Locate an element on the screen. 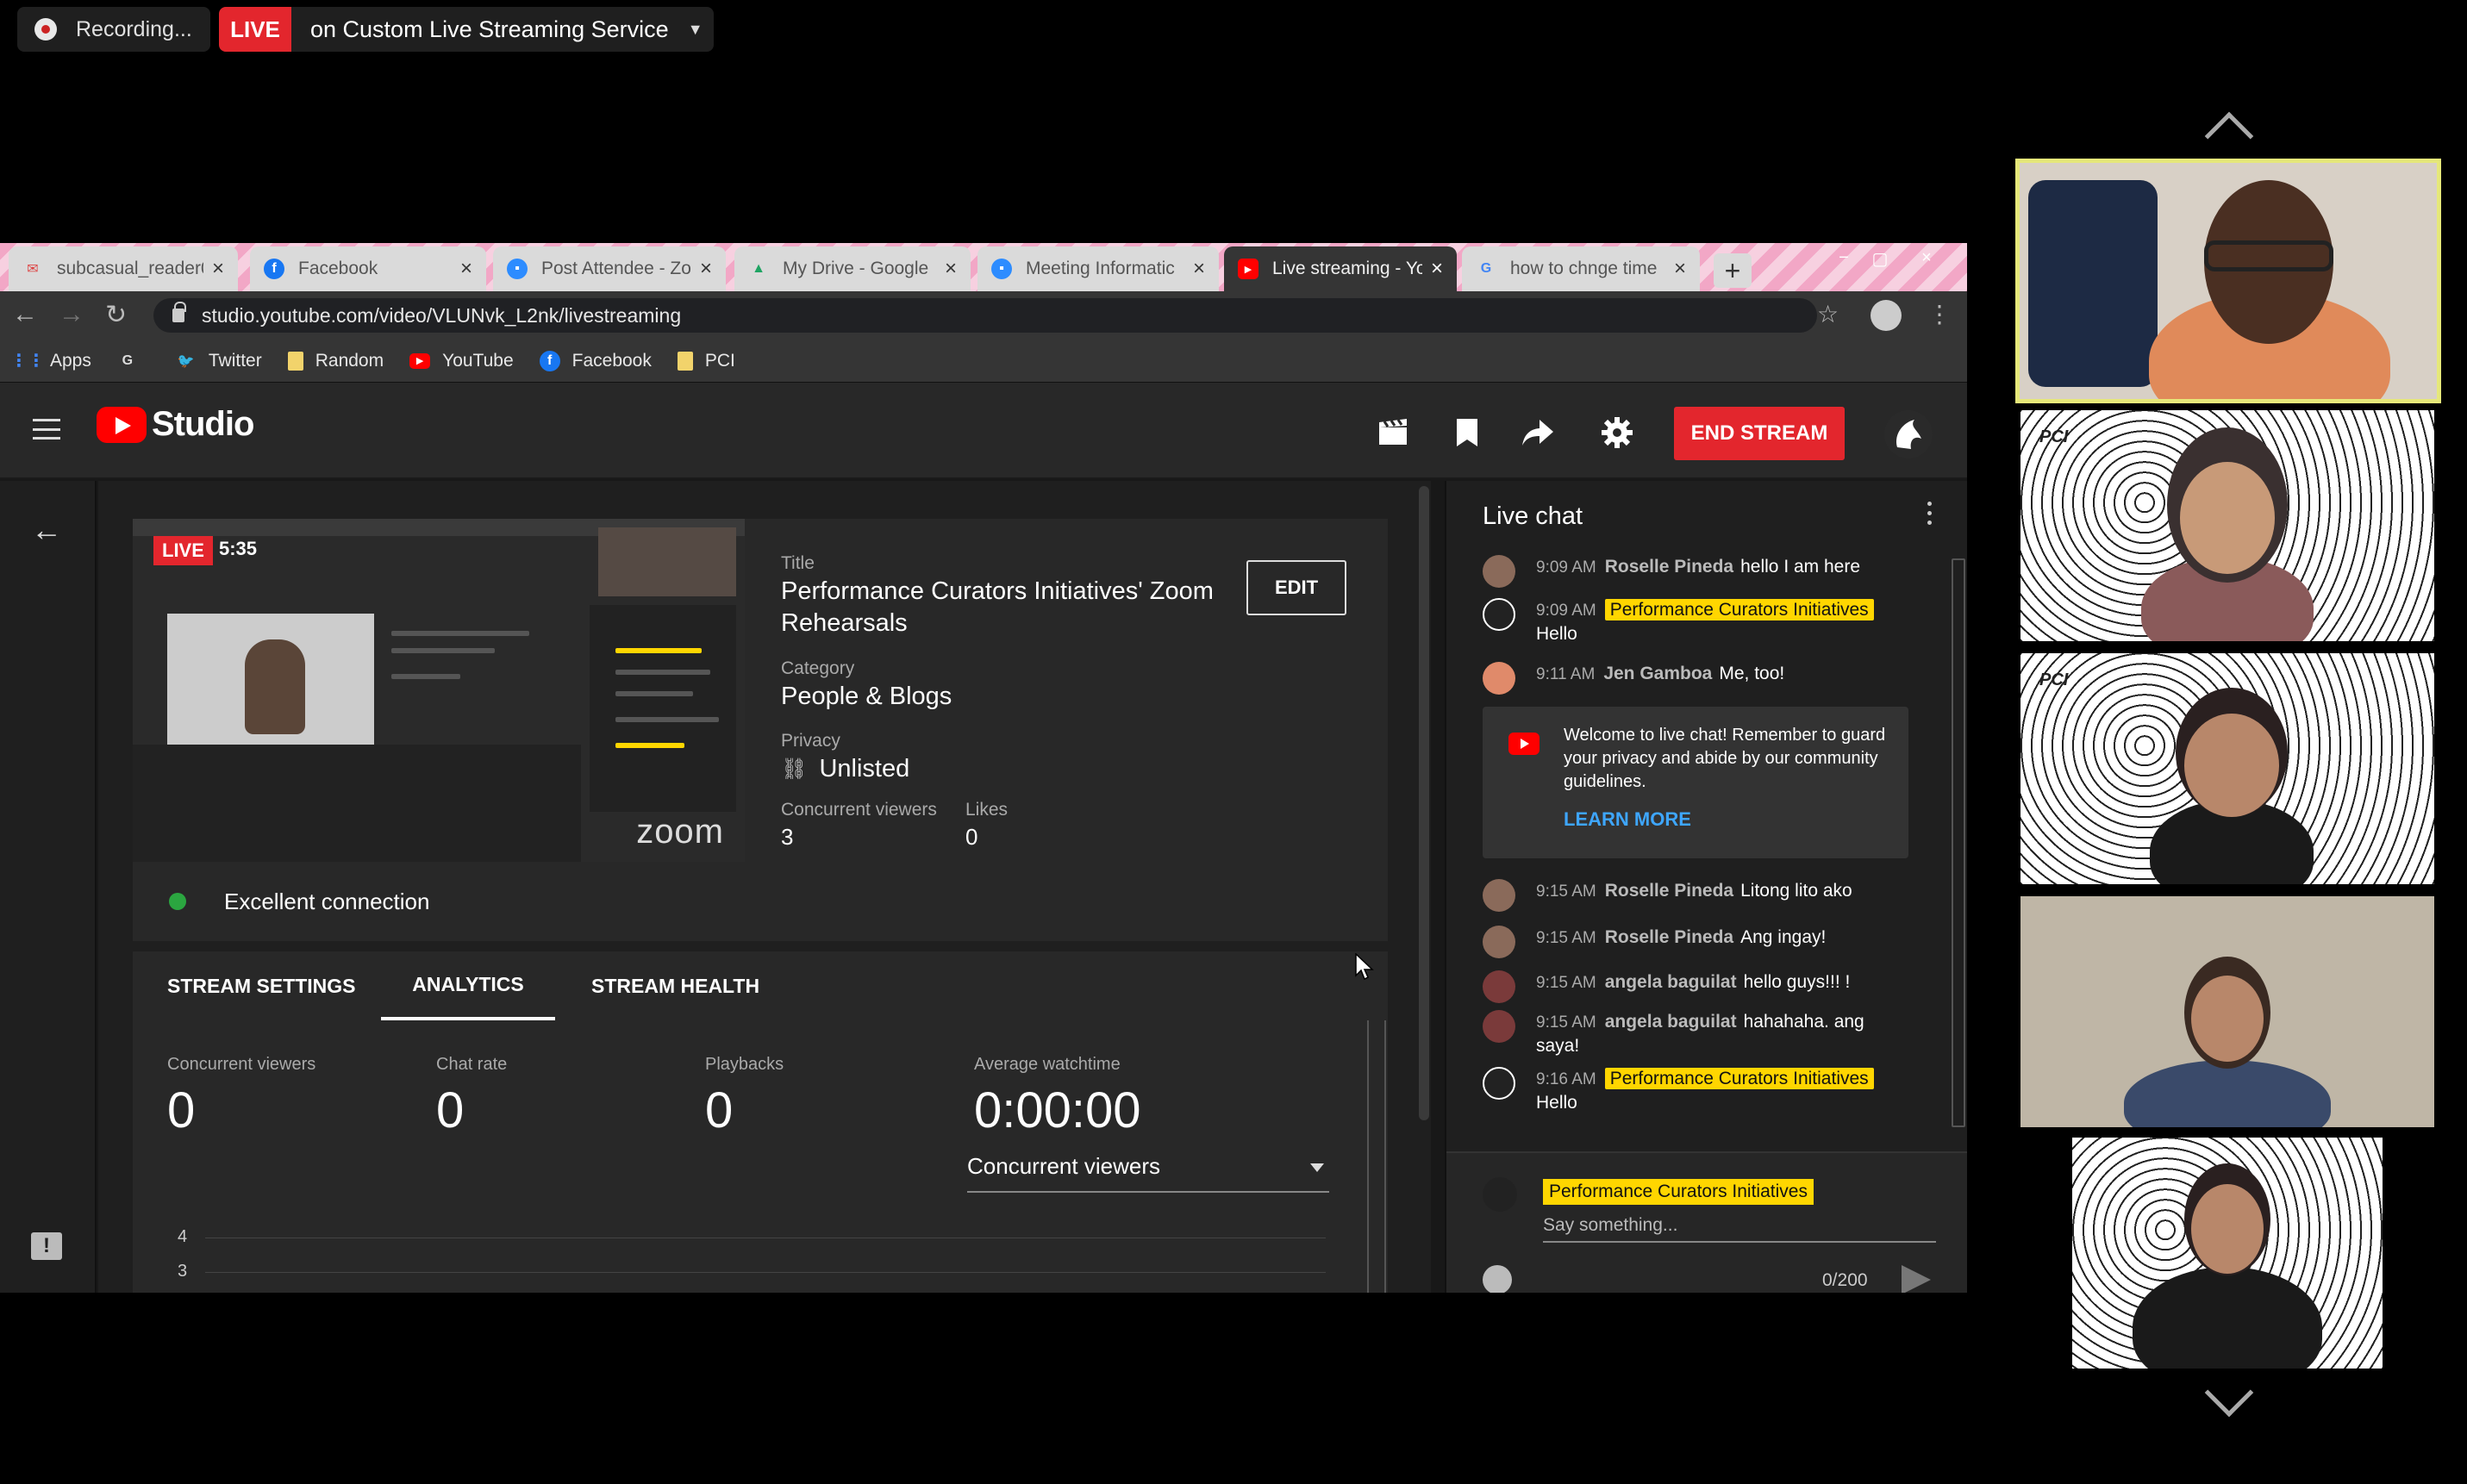 The image size is (2467, 1484). pci-logo: PCI is located at coordinates (2054, 437).